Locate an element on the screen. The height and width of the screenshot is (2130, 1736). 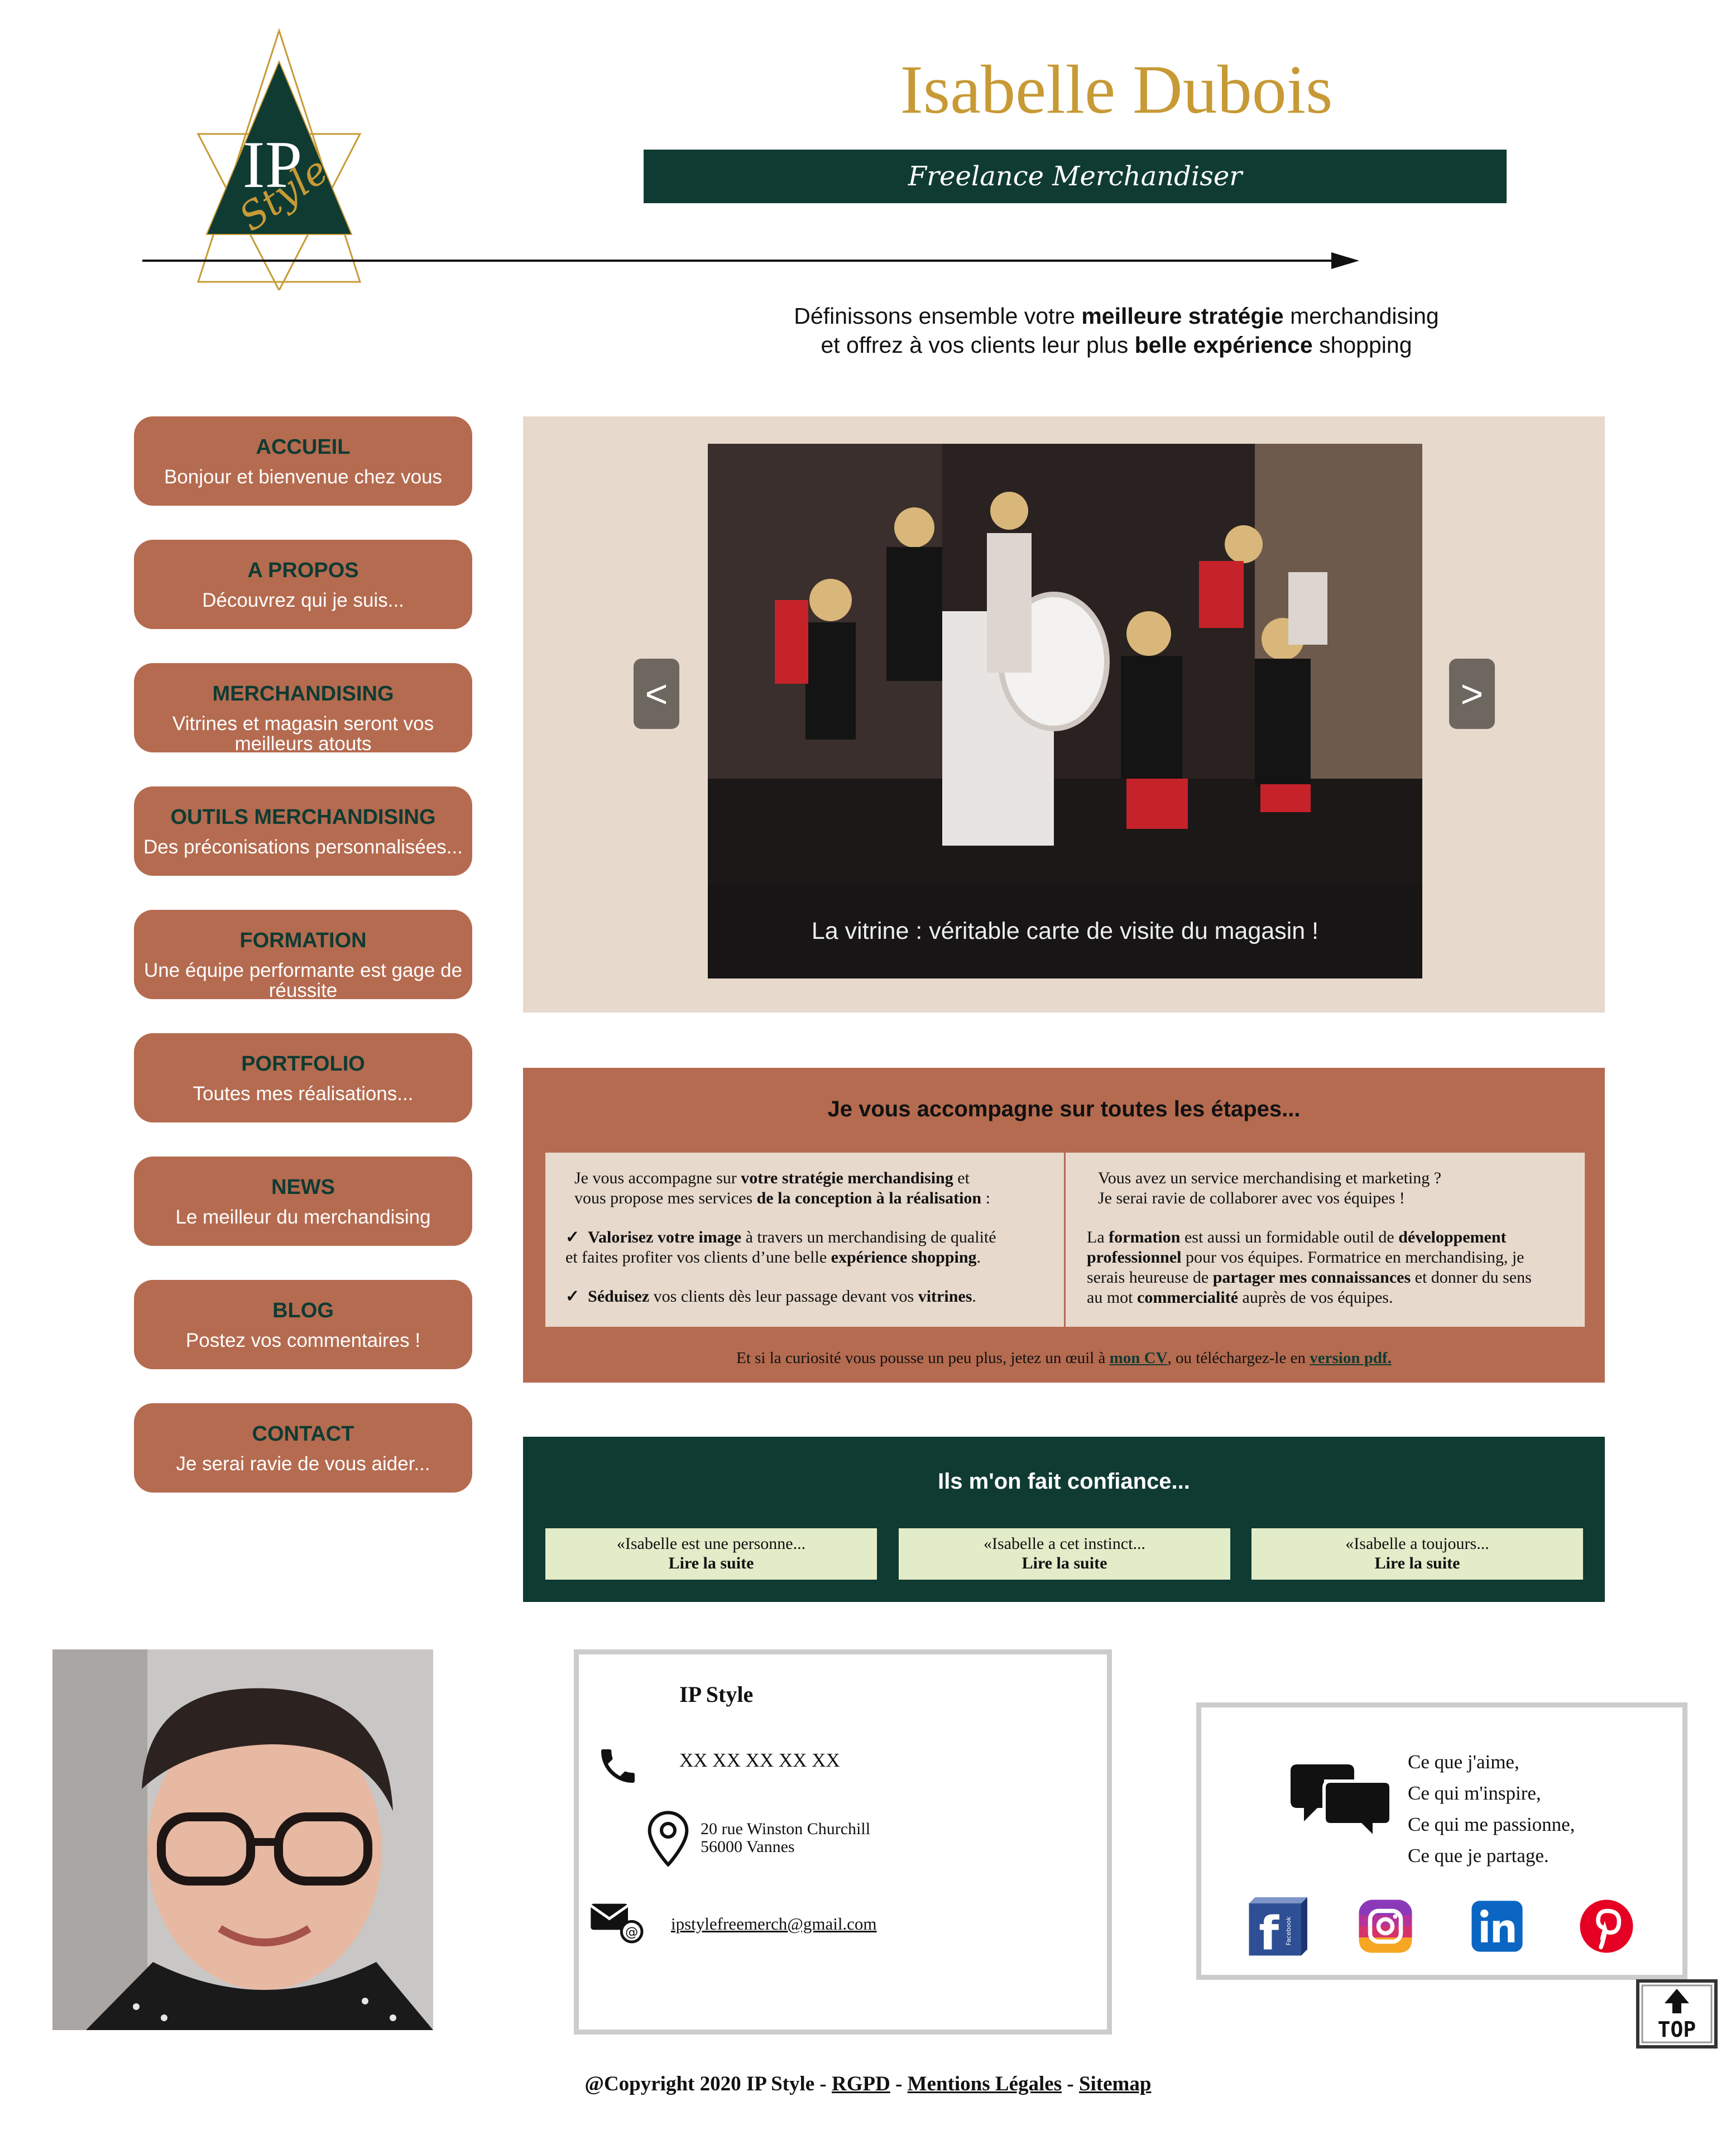
phone-number: XX XX XX XX XX is located at coordinates (759, 1760).